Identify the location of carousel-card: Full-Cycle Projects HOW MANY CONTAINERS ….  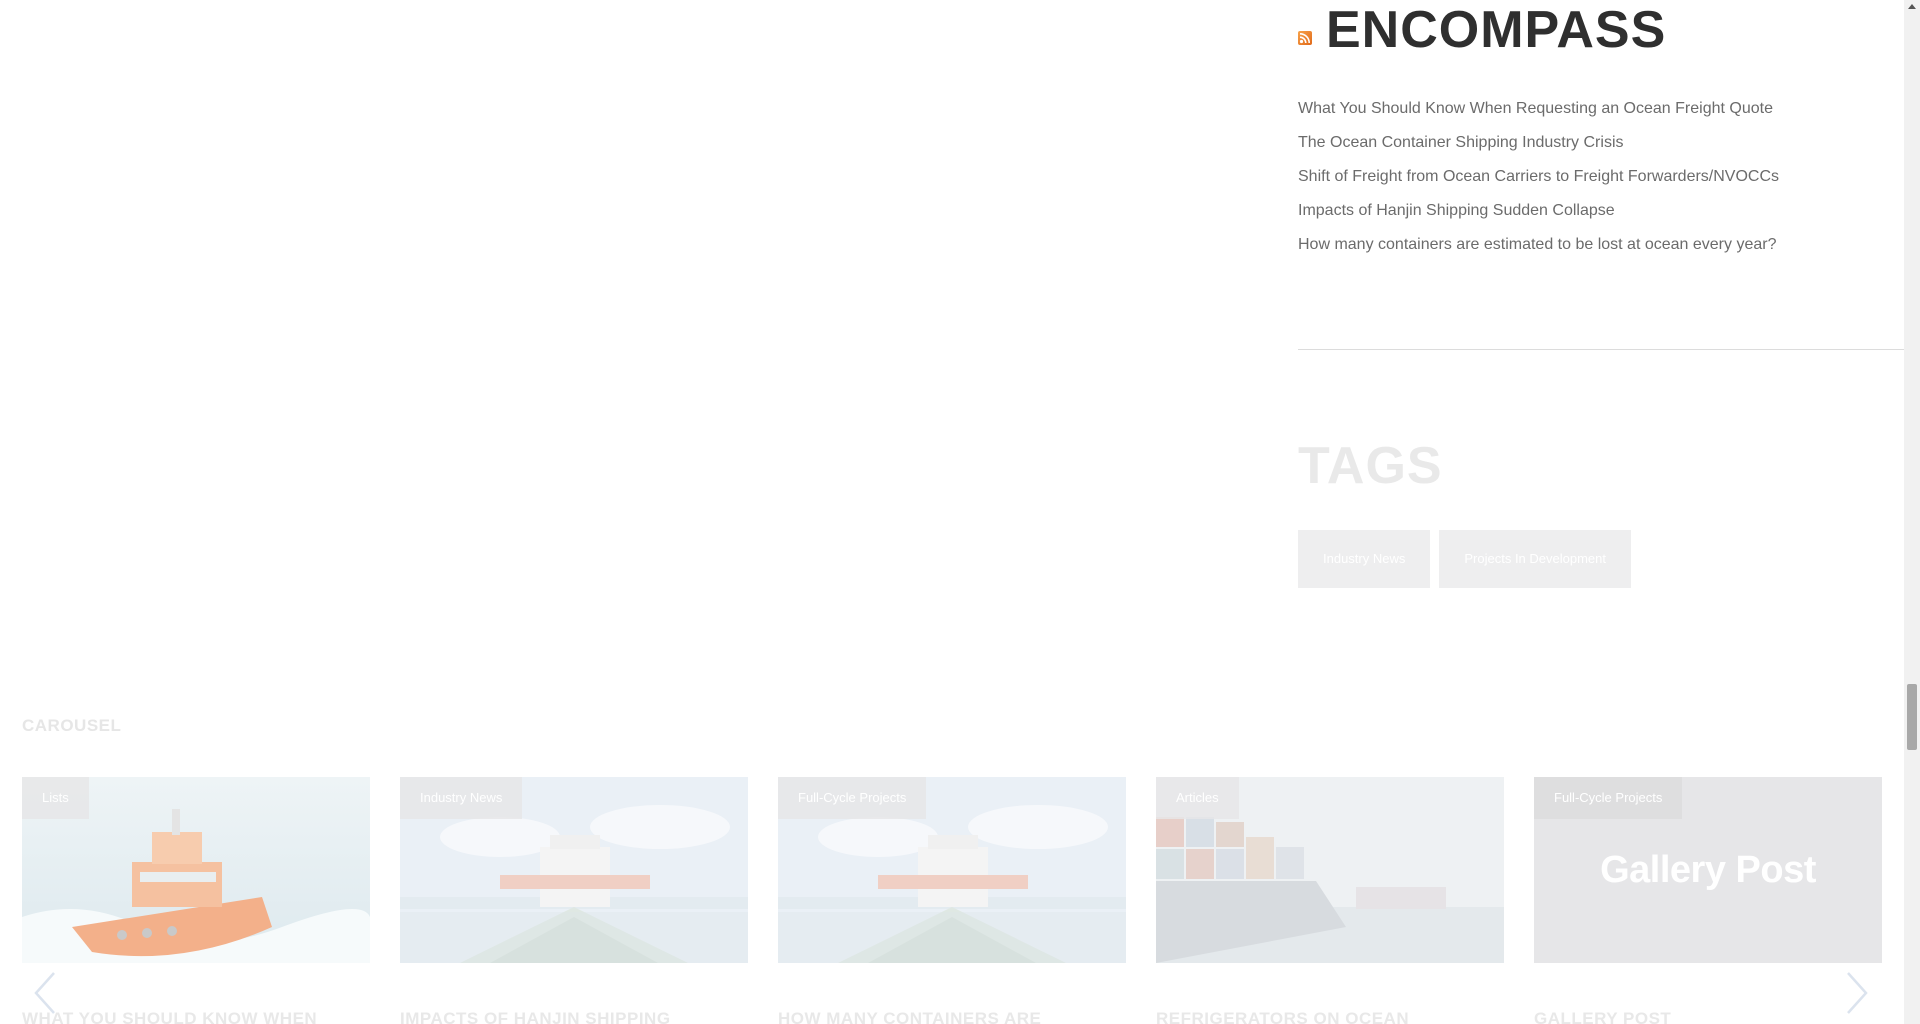
(952, 900).